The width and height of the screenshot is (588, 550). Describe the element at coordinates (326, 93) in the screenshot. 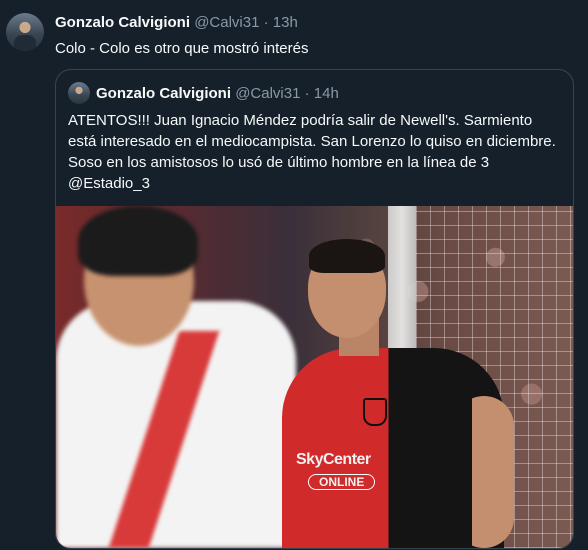

I see `quoted-timestamp: 14h` at that location.